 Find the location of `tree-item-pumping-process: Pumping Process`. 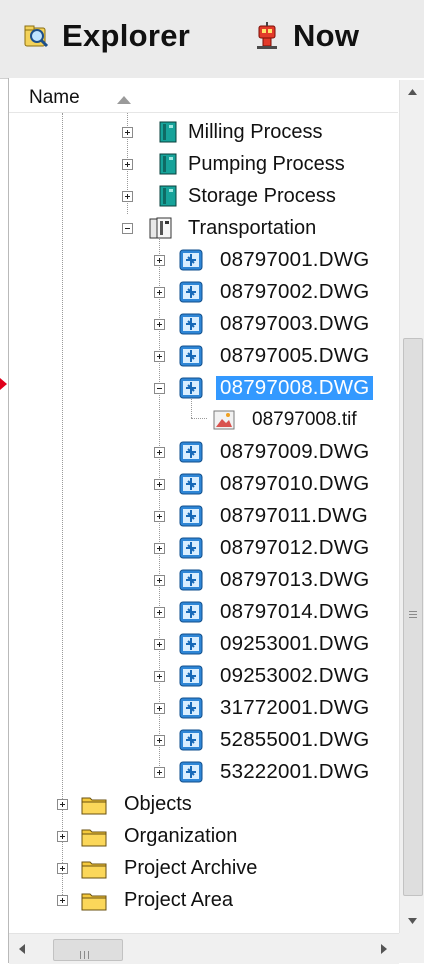

tree-item-pumping-process: Pumping Process is located at coordinates (203, 164).